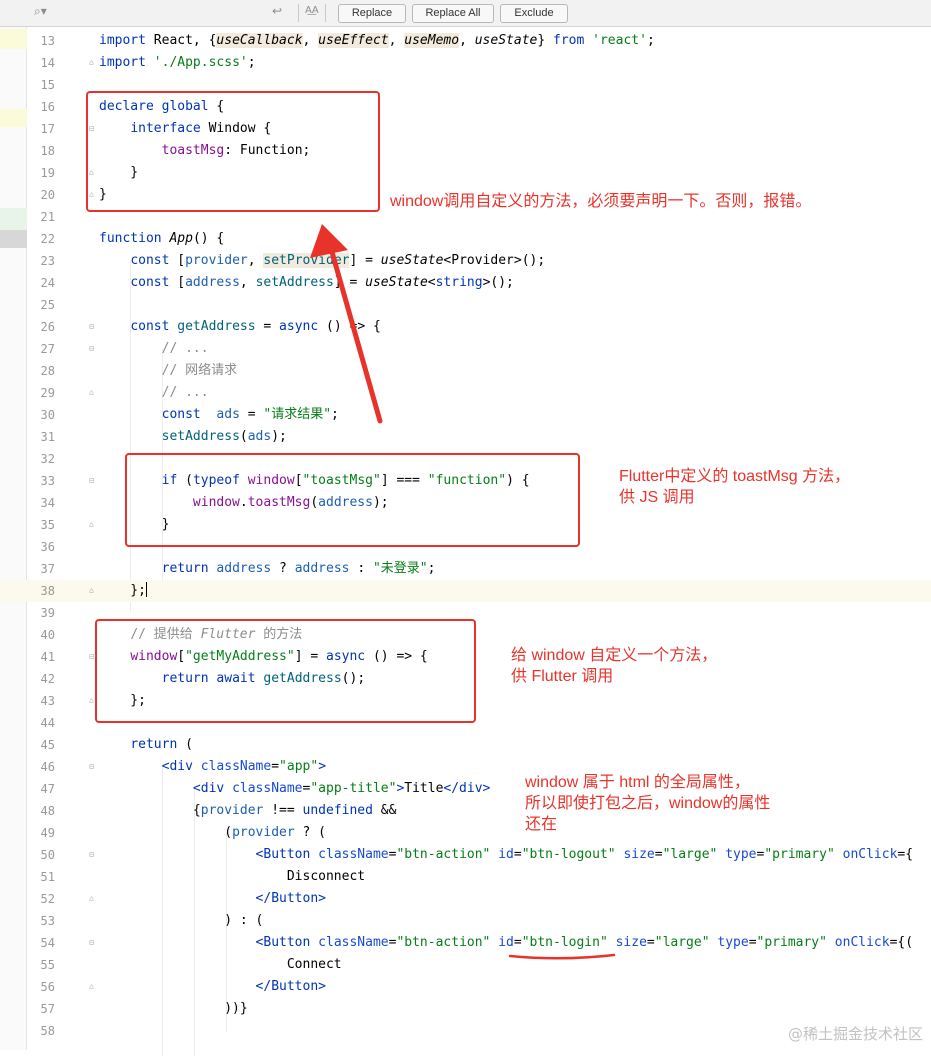  Describe the element at coordinates (47, 701) in the screenshot. I see `line-number: 43` at that location.